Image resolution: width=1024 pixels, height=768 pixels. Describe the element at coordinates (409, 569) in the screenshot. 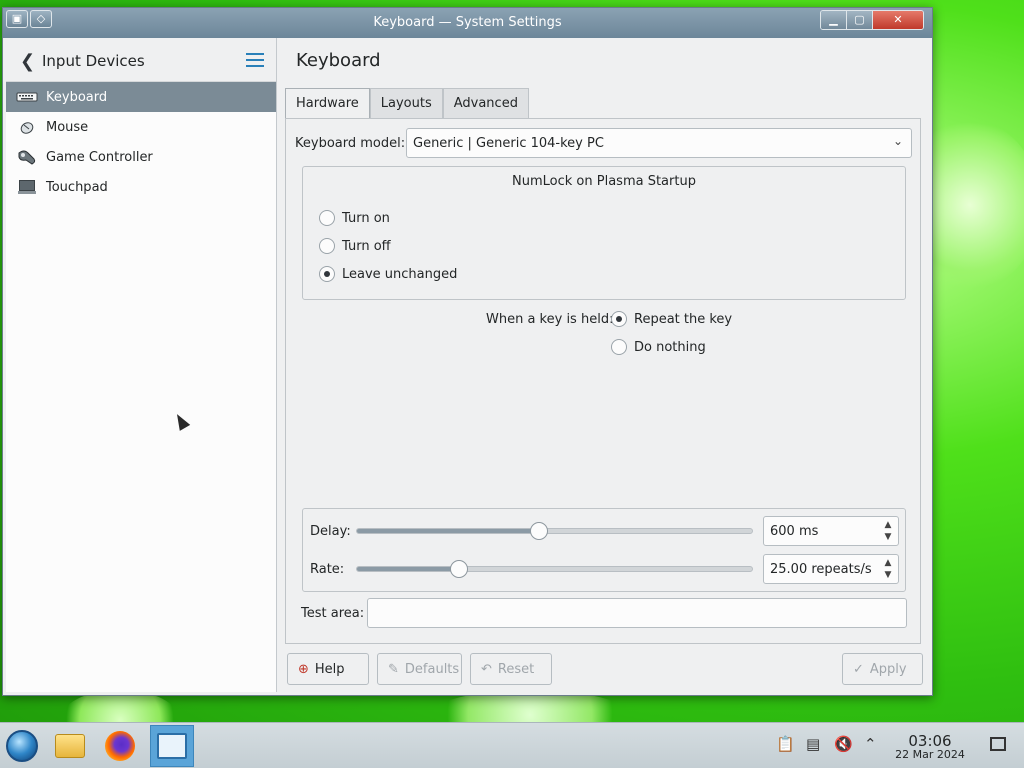

I see `rate-slider-fill` at that location.